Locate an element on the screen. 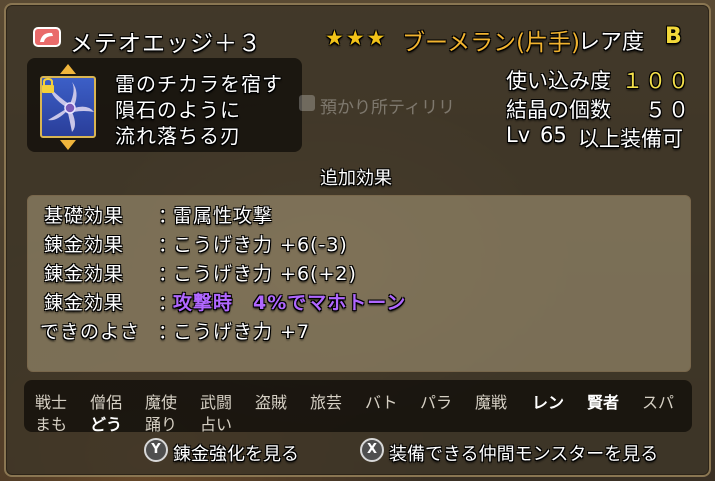 This screenshot has width=715, height=481. star-rating: ★★★ is located at coordinates (356, 38).